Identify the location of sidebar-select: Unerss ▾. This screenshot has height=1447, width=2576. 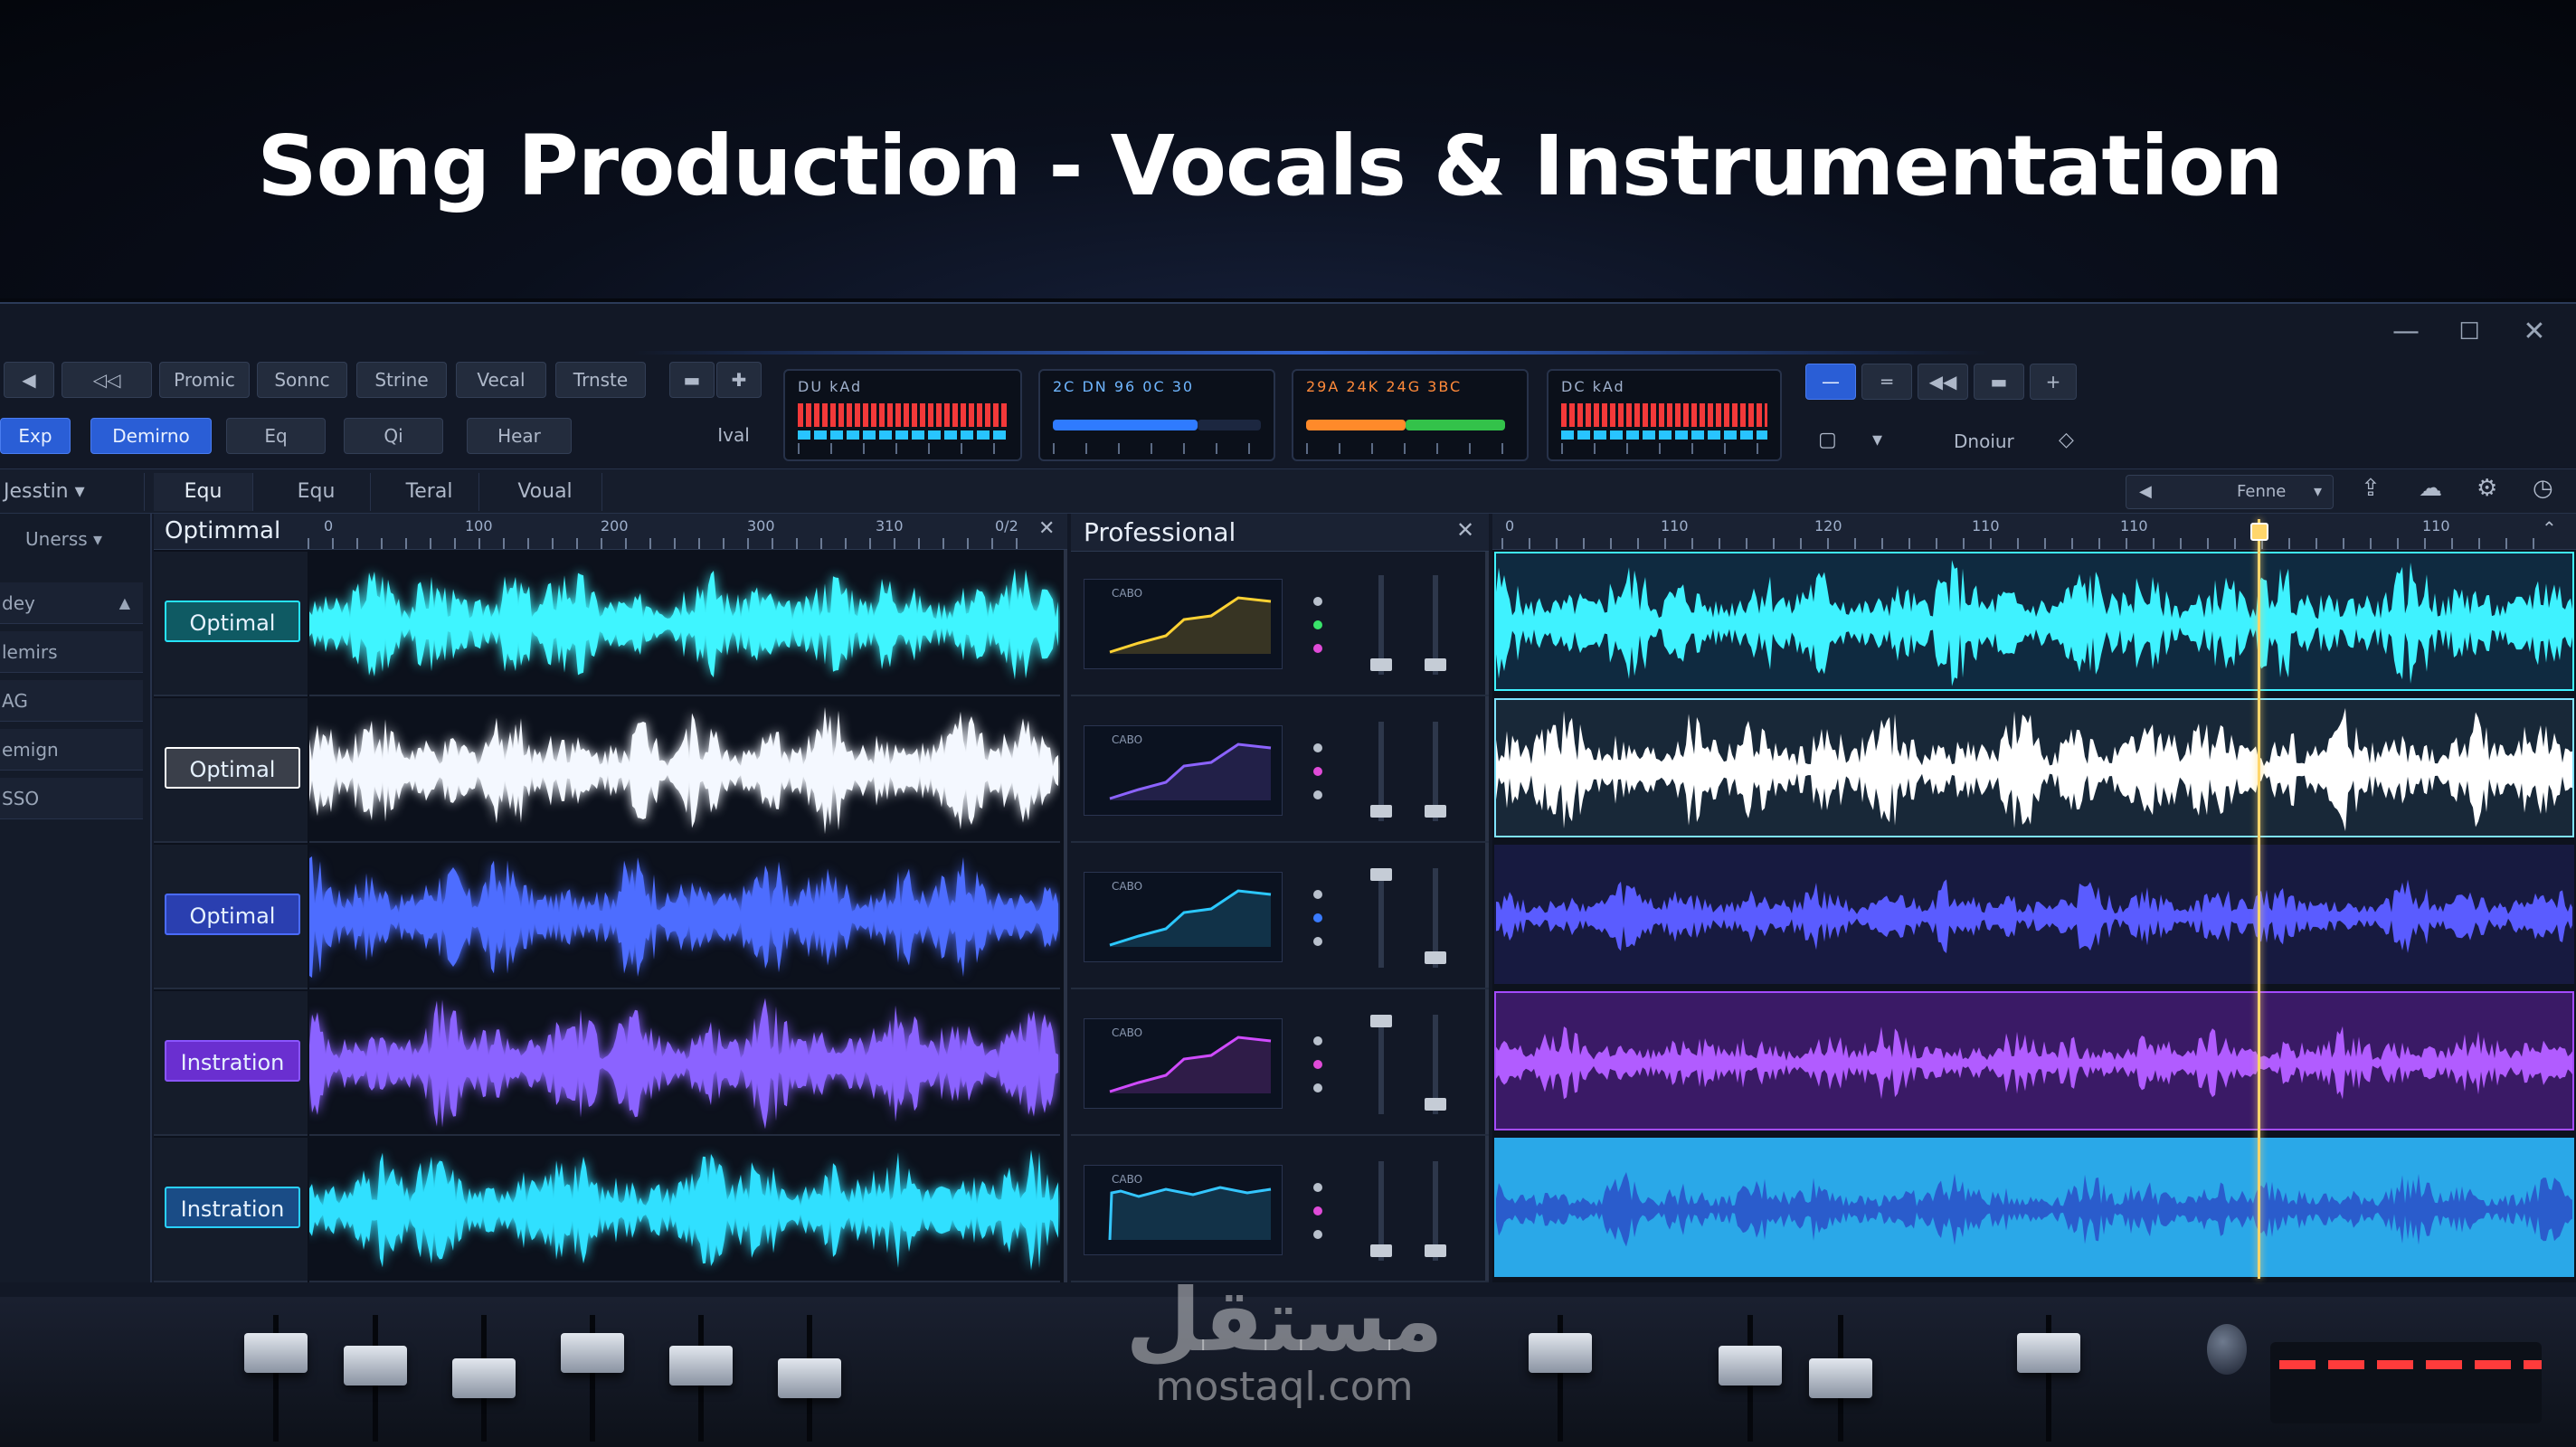
(72, 539).